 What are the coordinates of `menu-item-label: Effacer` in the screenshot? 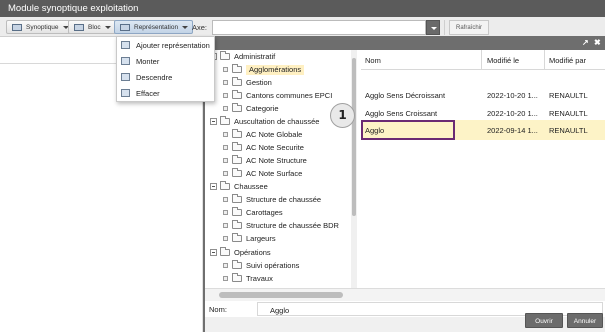 It's located at (148, 93).